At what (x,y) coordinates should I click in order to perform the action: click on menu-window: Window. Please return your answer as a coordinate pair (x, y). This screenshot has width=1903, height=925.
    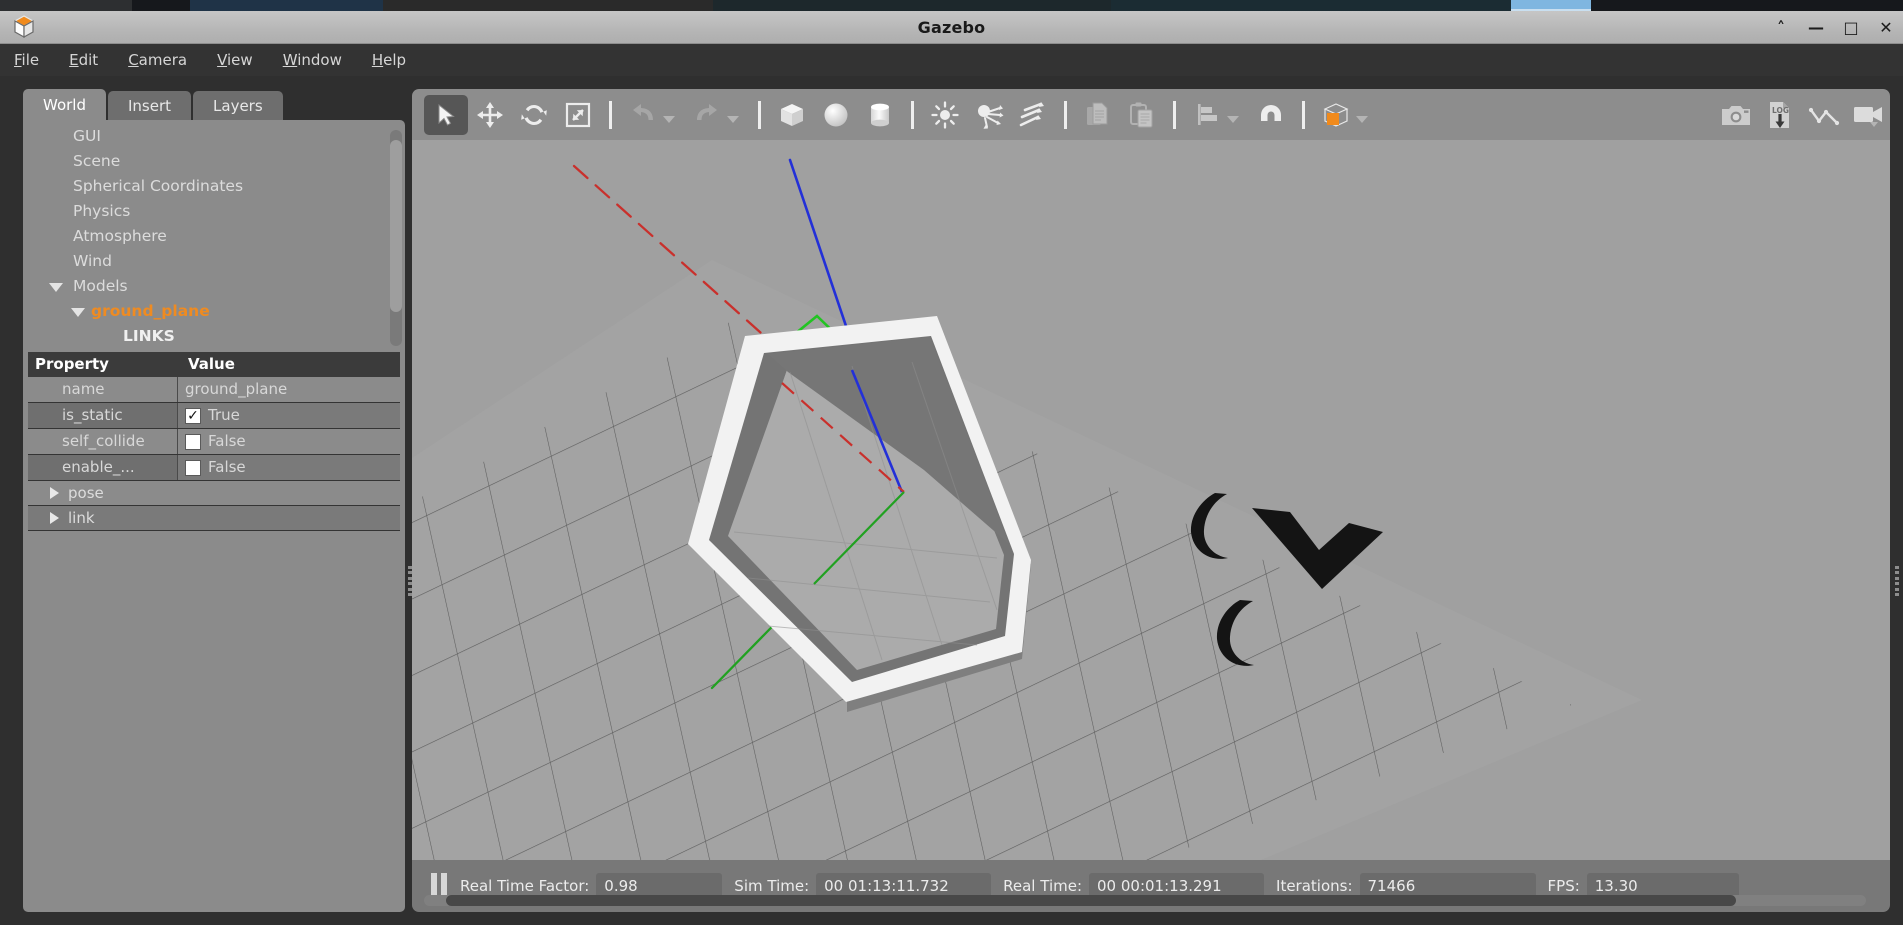
    Looking at the image, I should click on (319, 60).